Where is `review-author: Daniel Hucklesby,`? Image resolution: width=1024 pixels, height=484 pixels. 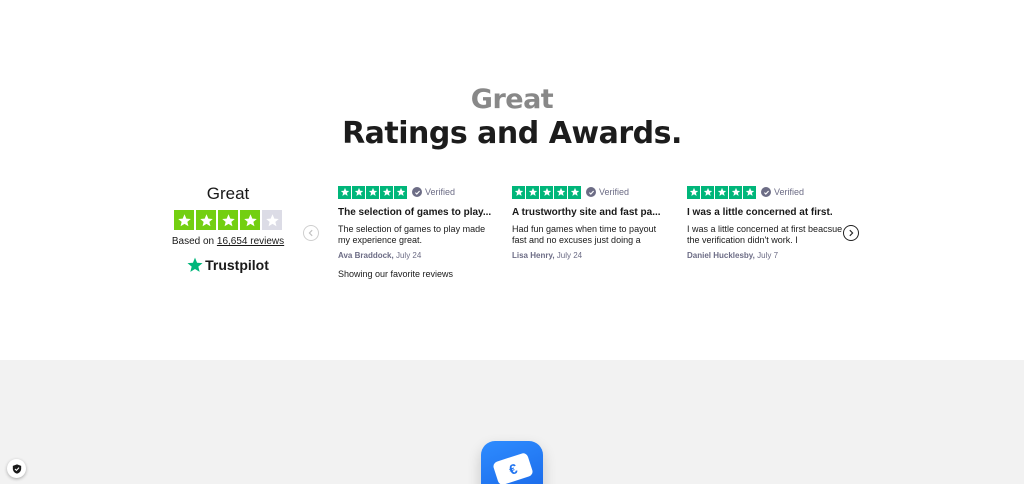
review-author: Daniel Hucklesby, is located at coordinates (721, 255).